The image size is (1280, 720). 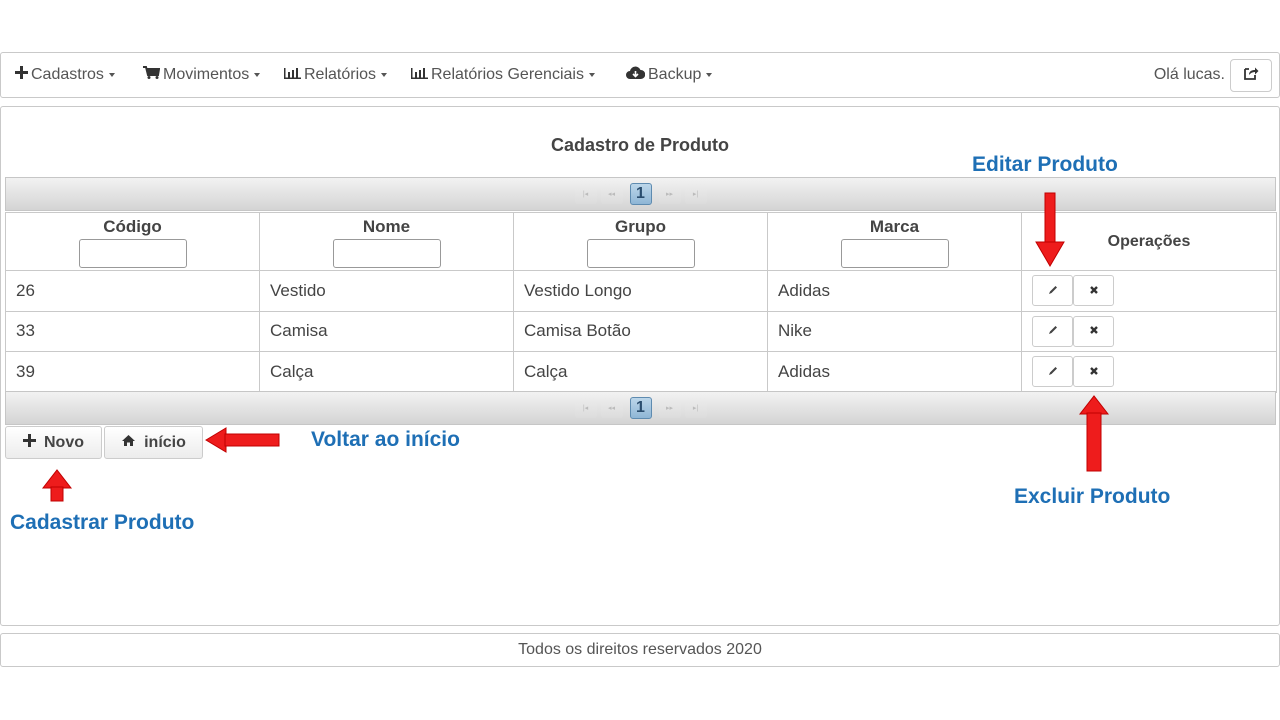 What do you see at coordinates (340, 74) in the screenshot?
I see `menu-relatorios-label: Relatórios` at bounding box center [340, 74].